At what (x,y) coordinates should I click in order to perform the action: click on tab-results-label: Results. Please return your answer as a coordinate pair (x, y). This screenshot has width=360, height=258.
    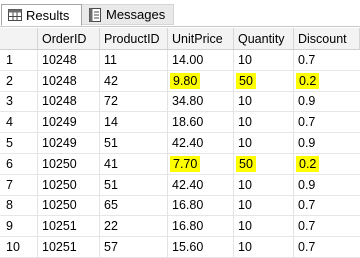
    Looking at the image, I should click on (48, 15).